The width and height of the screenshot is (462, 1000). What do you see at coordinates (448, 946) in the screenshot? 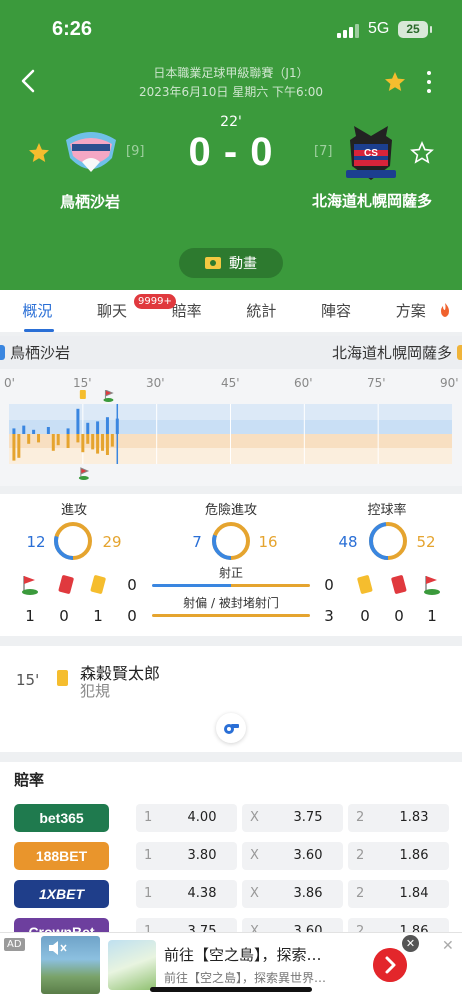
I see `ad-close-icon: ✕` at bounding box center [448, 946].